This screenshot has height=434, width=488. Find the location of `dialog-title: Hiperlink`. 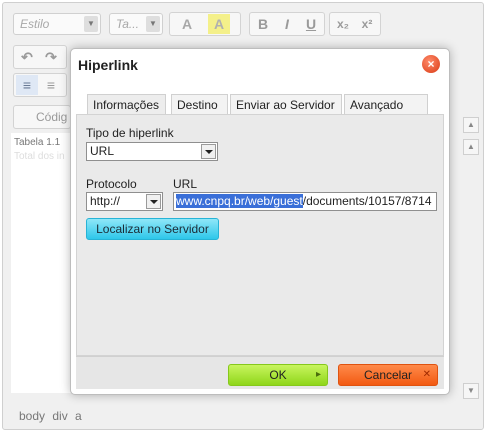

dialog-title: Hiperlink is located at coordinates (108, 65).